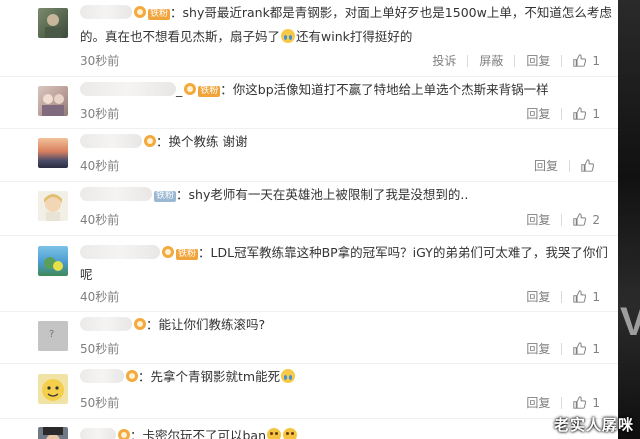  I want to click on like-button: 2, so click(586, 220).